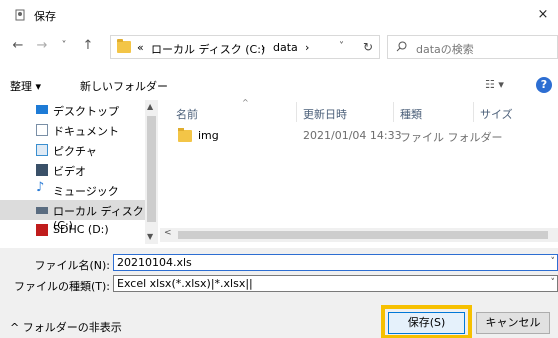  What do you see at coordinates (25, 86) in the screenshot?
I see `organize-button: 整理 ▾` at bounding box center [25, 86].